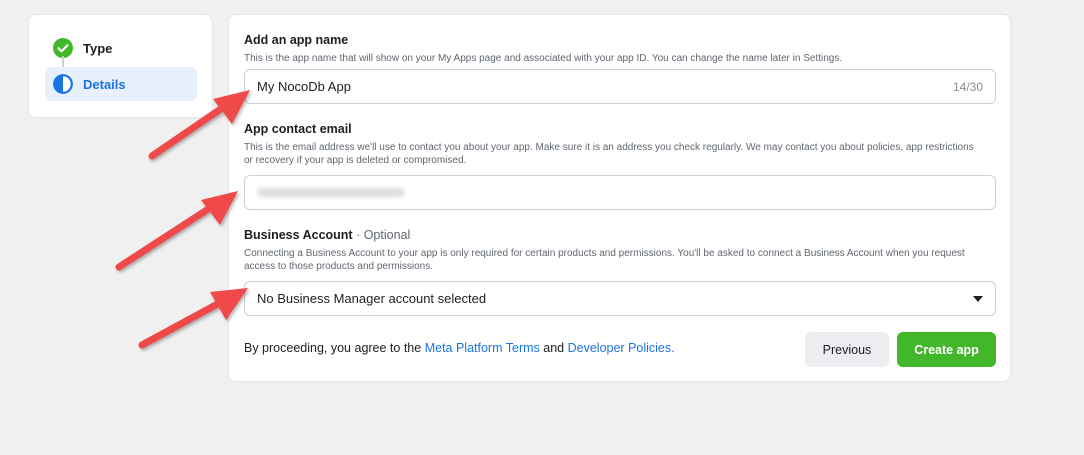 The image size is (1084, 455). Describe the element at coordinates (482, 348) in the screenshot. I see `meta-platform-terms-link: Meta Platform Terms` at that location.